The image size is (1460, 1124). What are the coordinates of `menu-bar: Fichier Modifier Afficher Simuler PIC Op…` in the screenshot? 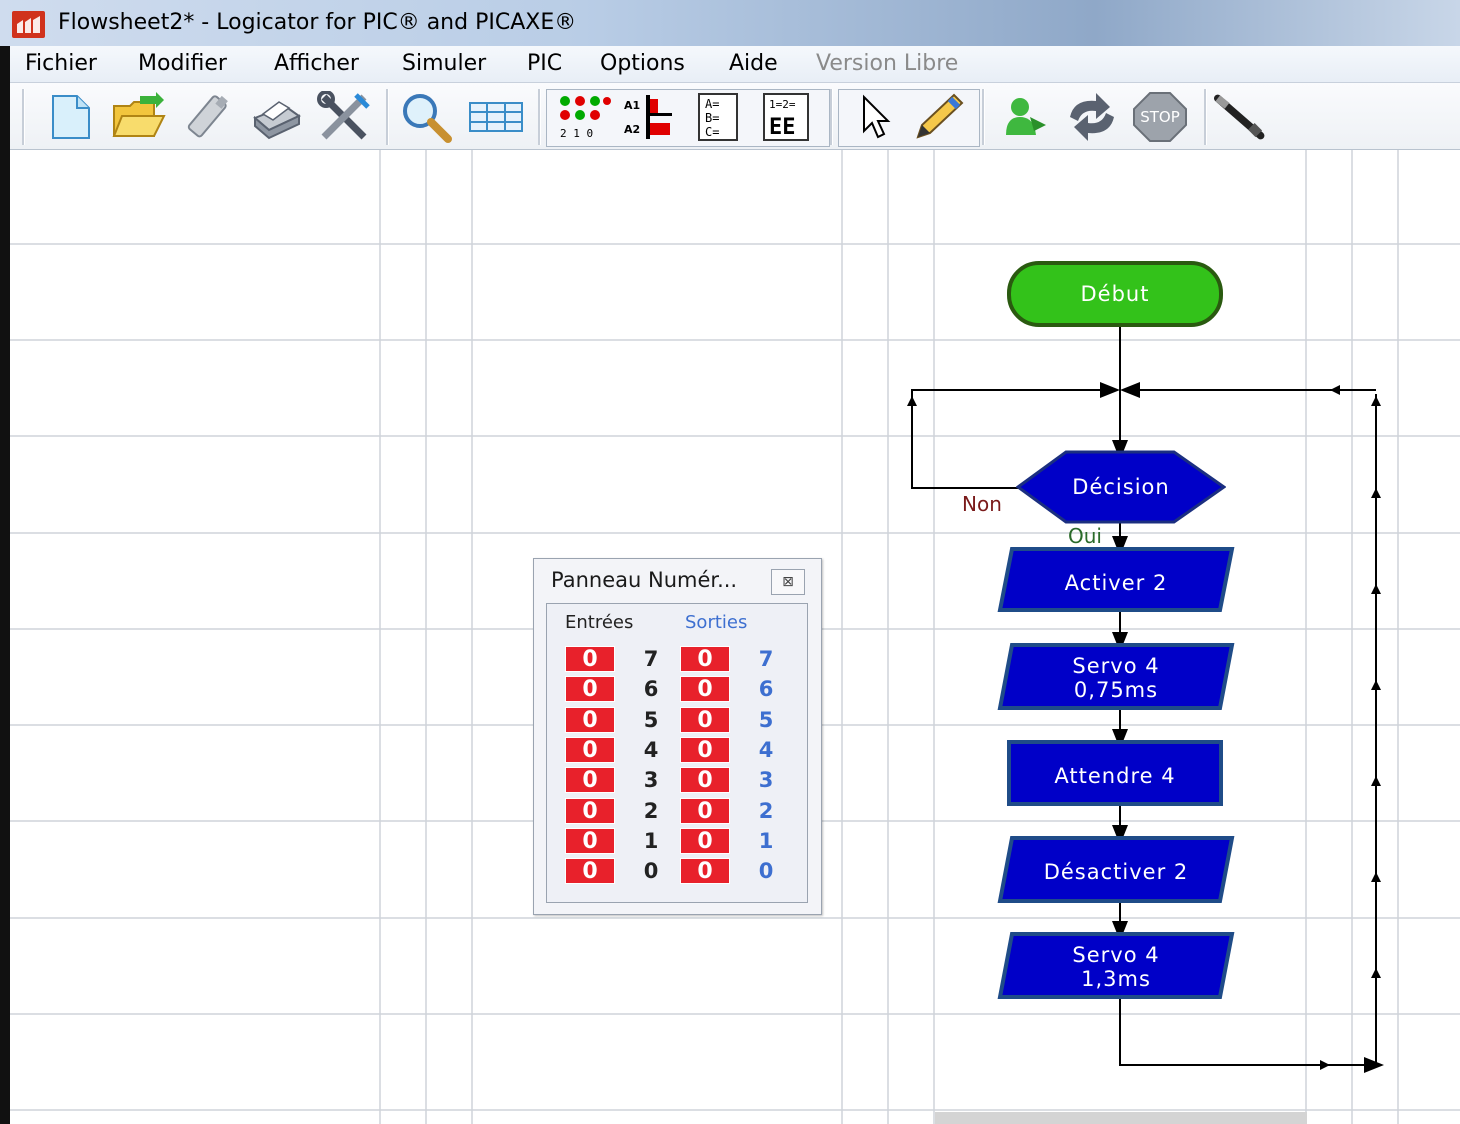 It's located at (735, 64).